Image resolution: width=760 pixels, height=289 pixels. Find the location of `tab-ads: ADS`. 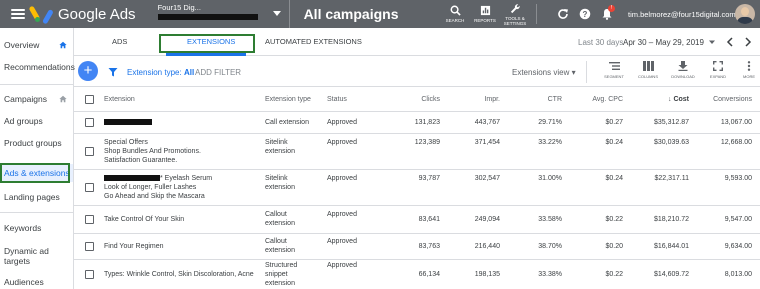

tab-ads: ADS is located at coordinates (119, 41).